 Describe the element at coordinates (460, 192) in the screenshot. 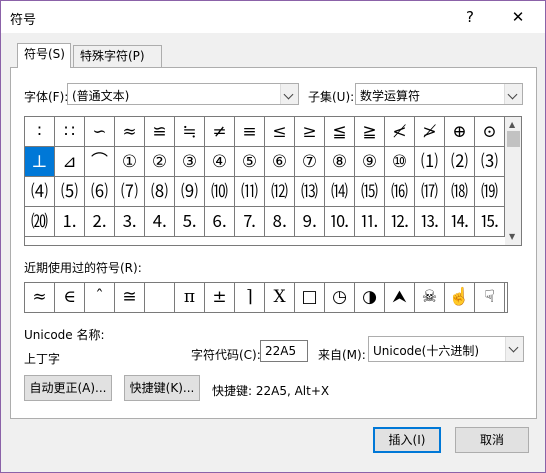

I see `symbol-cell: ⒅` at that location.